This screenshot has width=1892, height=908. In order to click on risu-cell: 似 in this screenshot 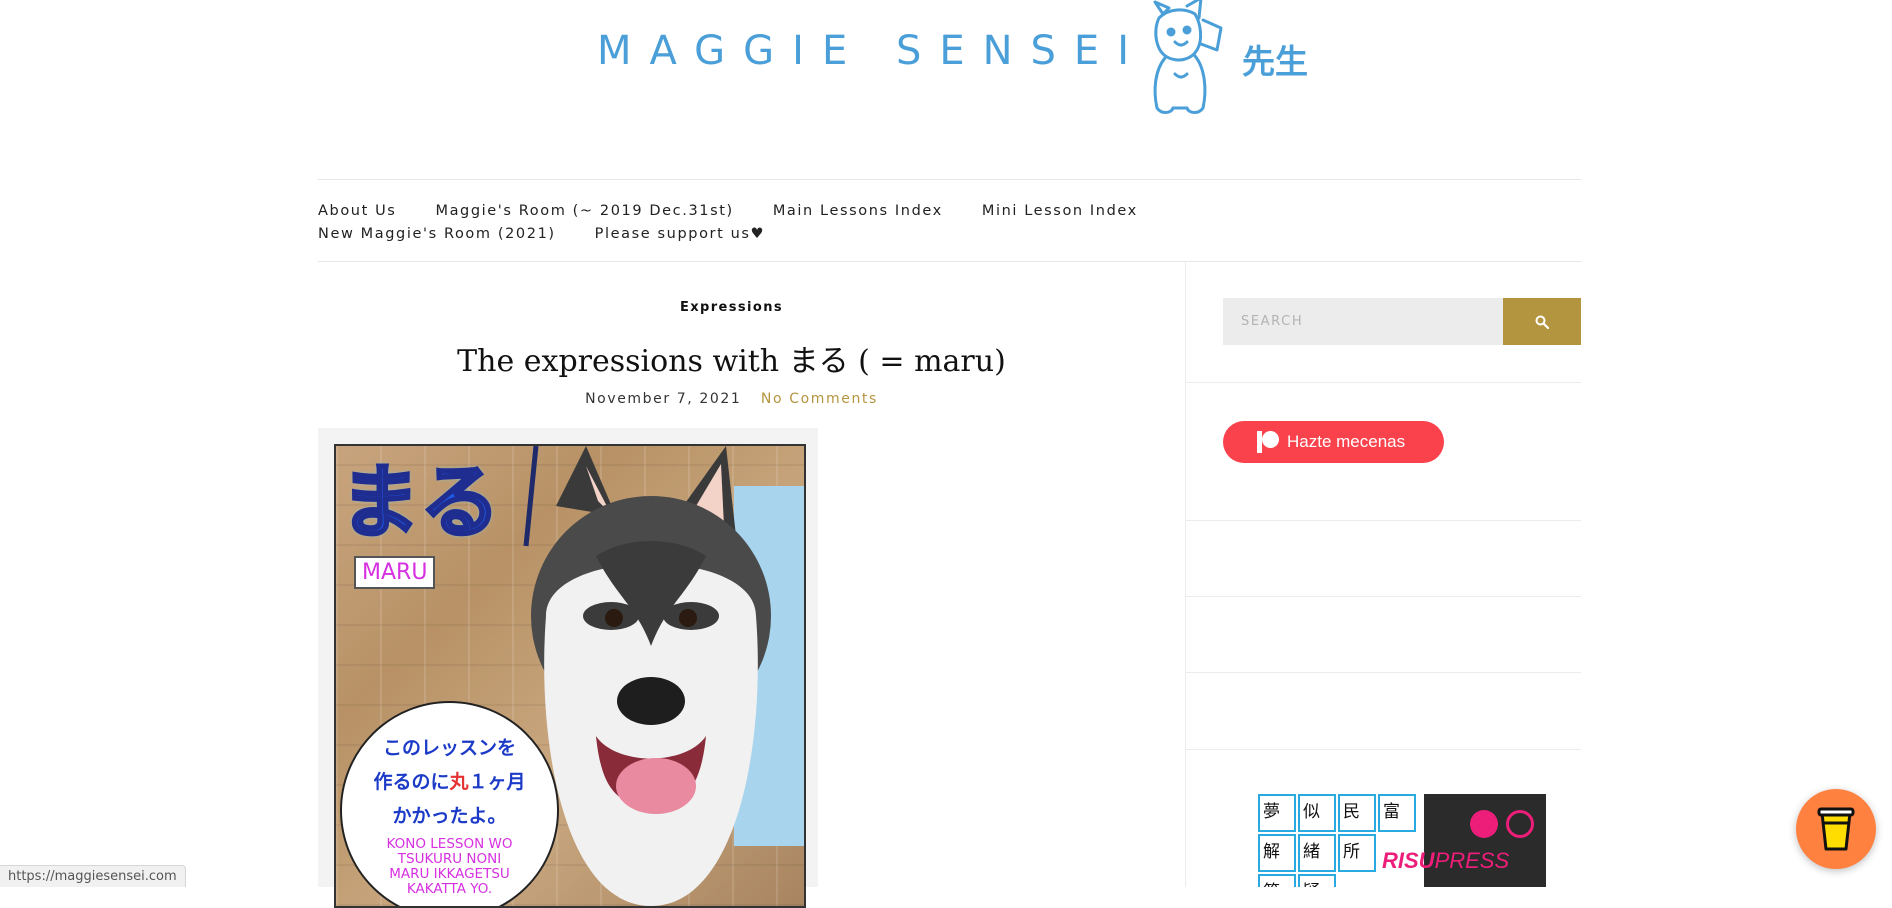, I will do `click(1317, 813)`.